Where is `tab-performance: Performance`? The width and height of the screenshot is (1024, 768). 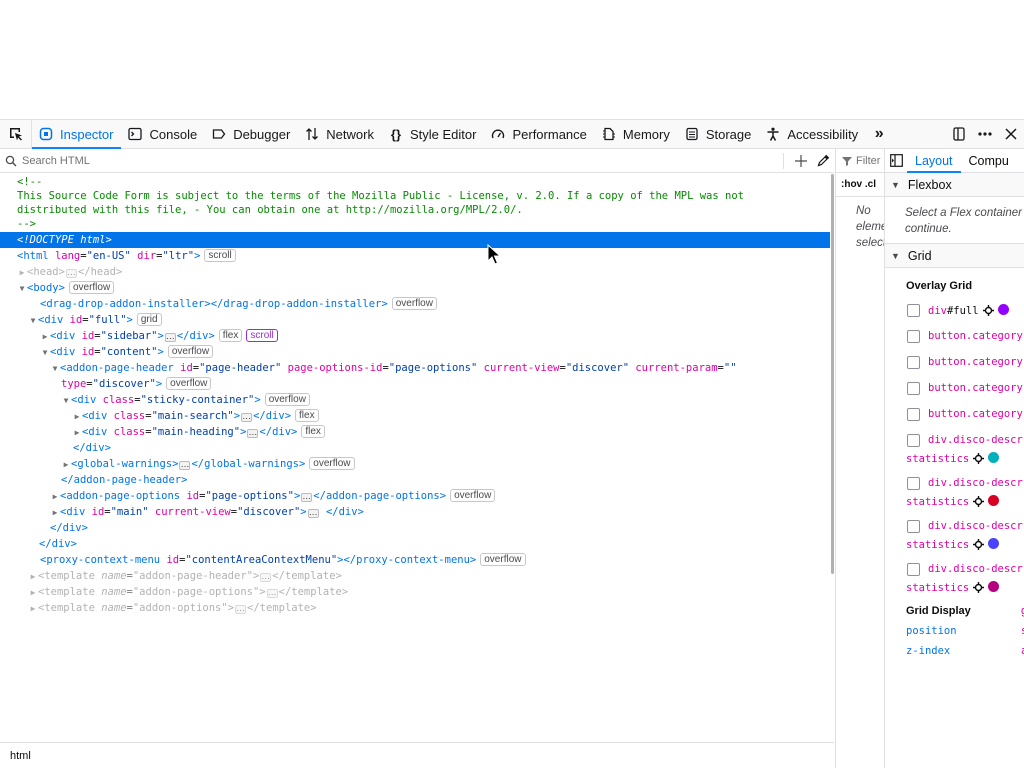 tab-performance: Performance is located at coordinates (539, 134).